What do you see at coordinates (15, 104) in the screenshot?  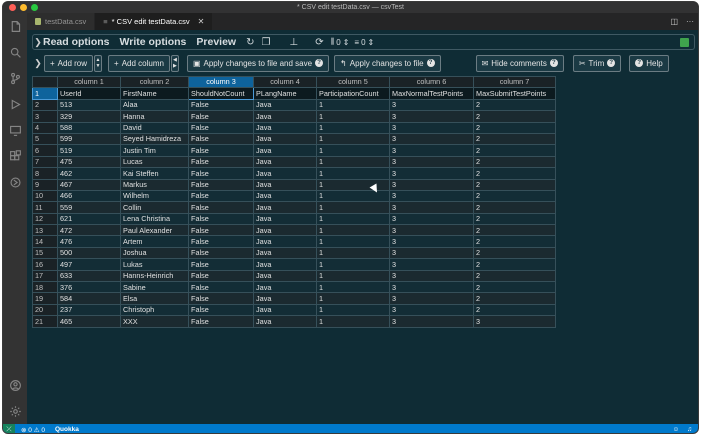 I see `run-debug-icon` at bounding box center [15, 104].